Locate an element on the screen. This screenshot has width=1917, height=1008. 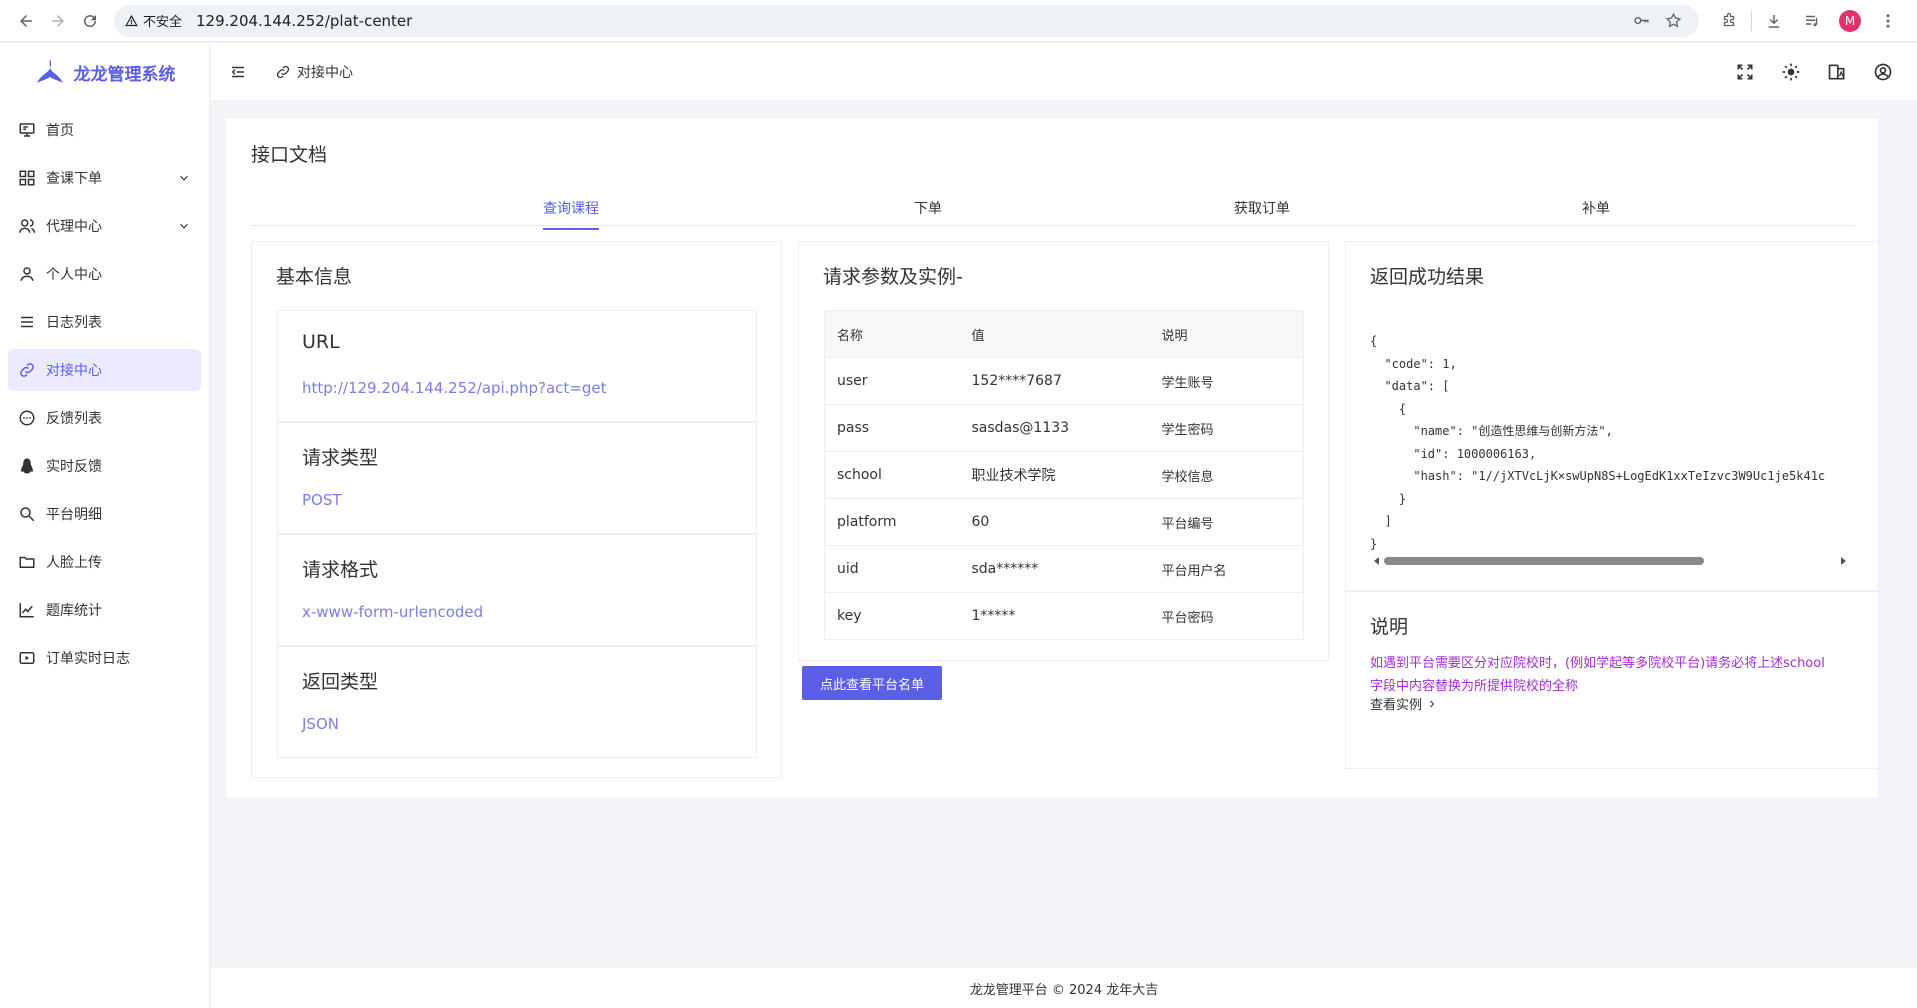
sidebar-item-order-live-log: 订单实时日志 is located at coordinates (104, 658).